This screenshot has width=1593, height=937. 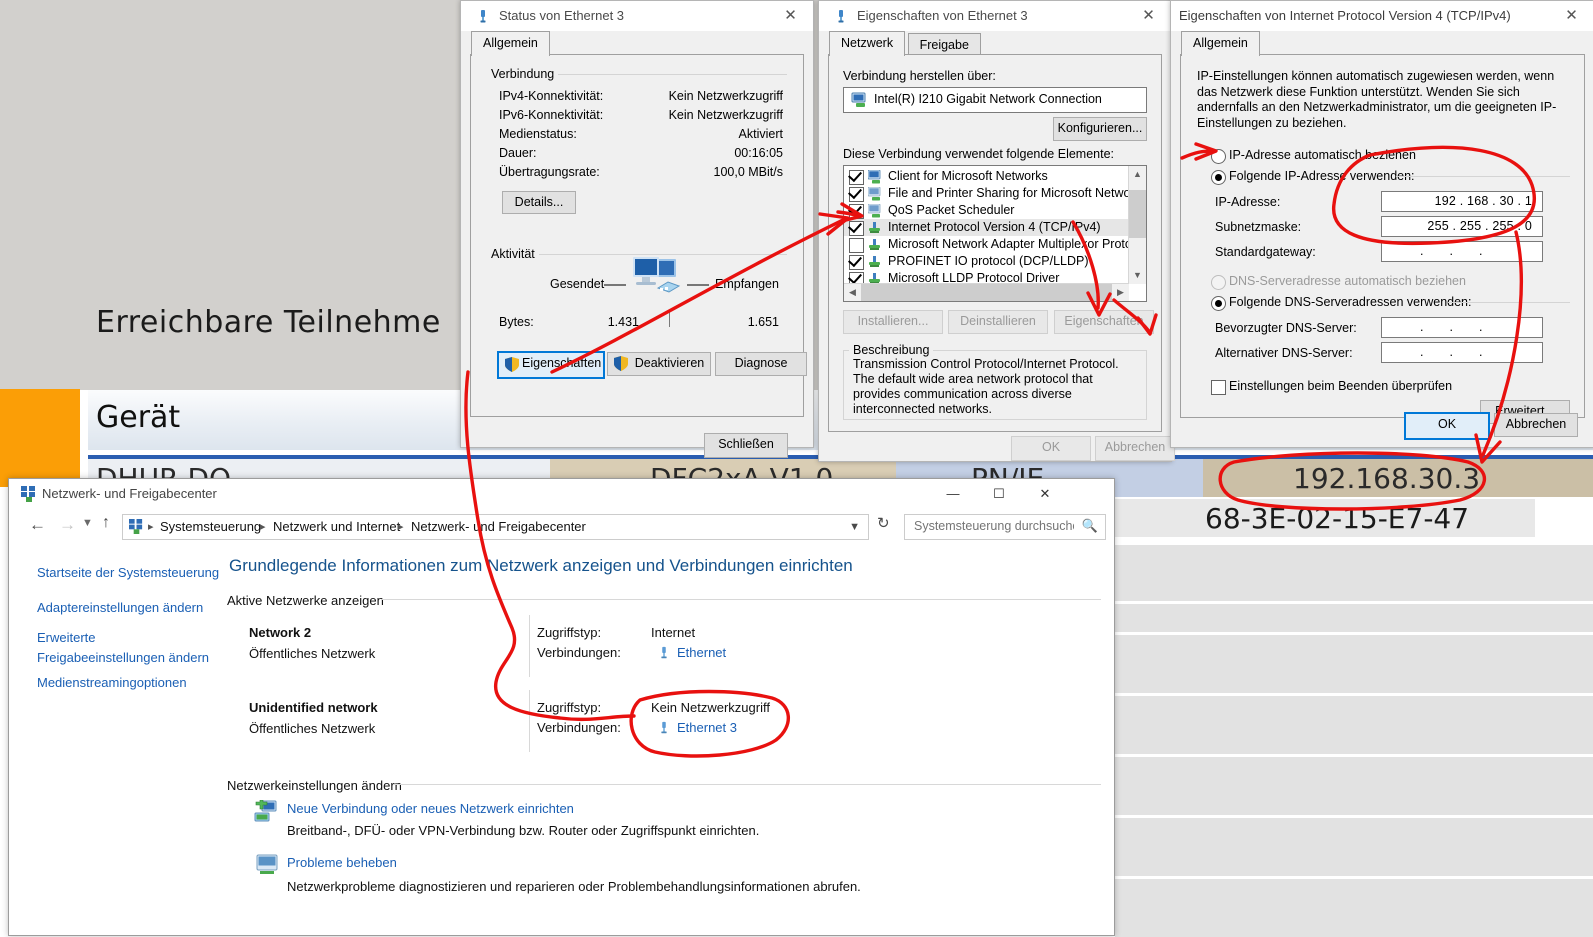 I want to click on list-item: PROFINET IO protocol (DCP/LLDP), so click(x=995, y=261).